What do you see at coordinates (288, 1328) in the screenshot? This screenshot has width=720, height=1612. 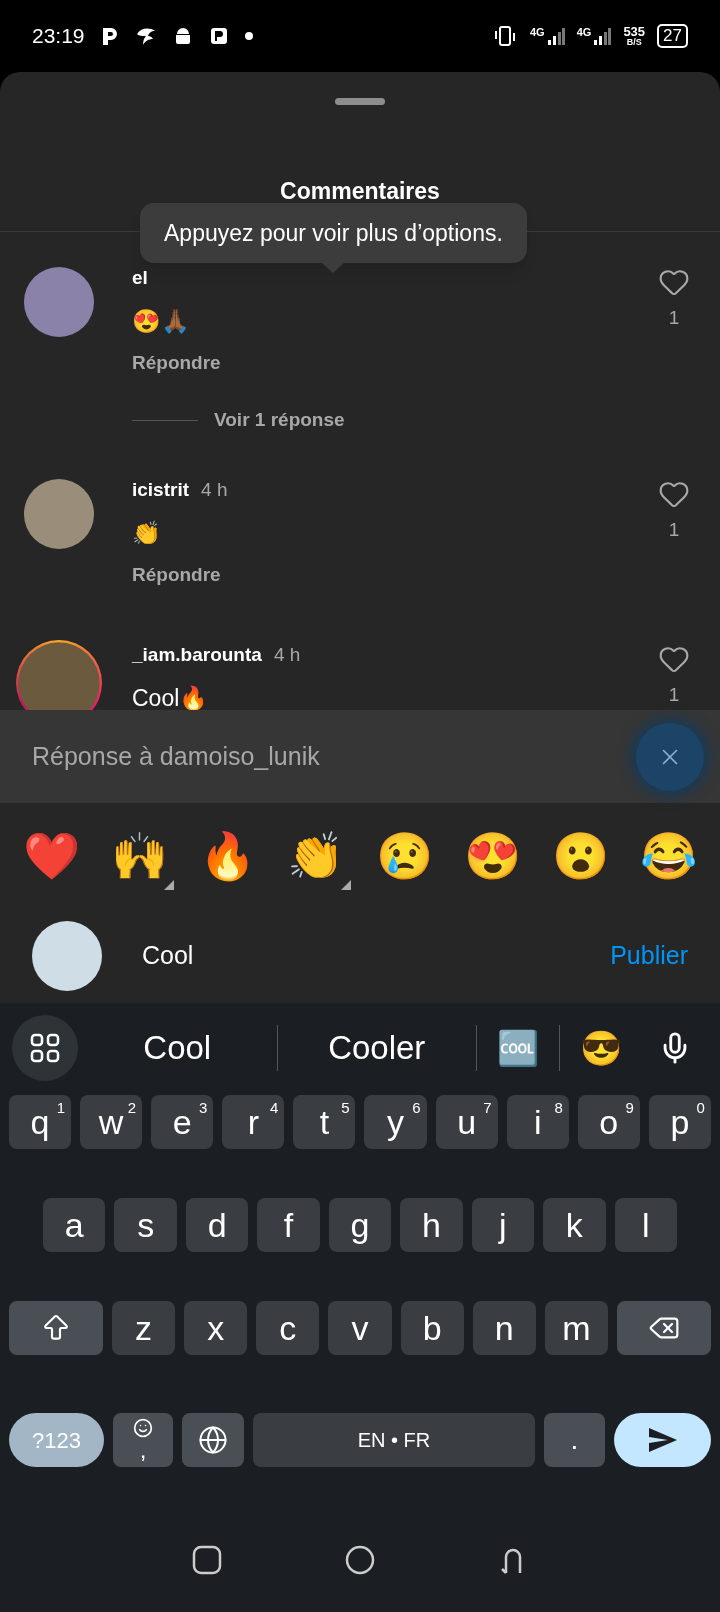 I see `key: c` at bounding box center [288, 1328].